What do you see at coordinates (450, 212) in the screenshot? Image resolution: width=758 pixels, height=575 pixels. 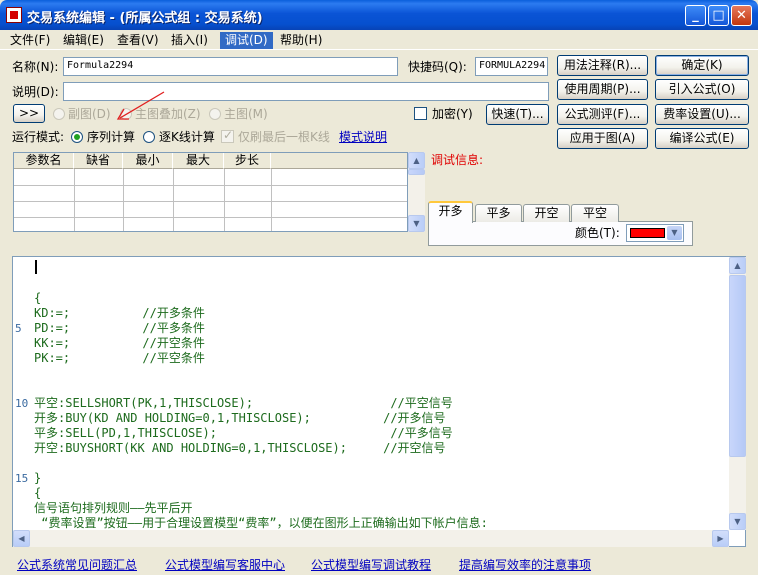 I see `tab-open-long: 开多` at bounding box center [450, 212].